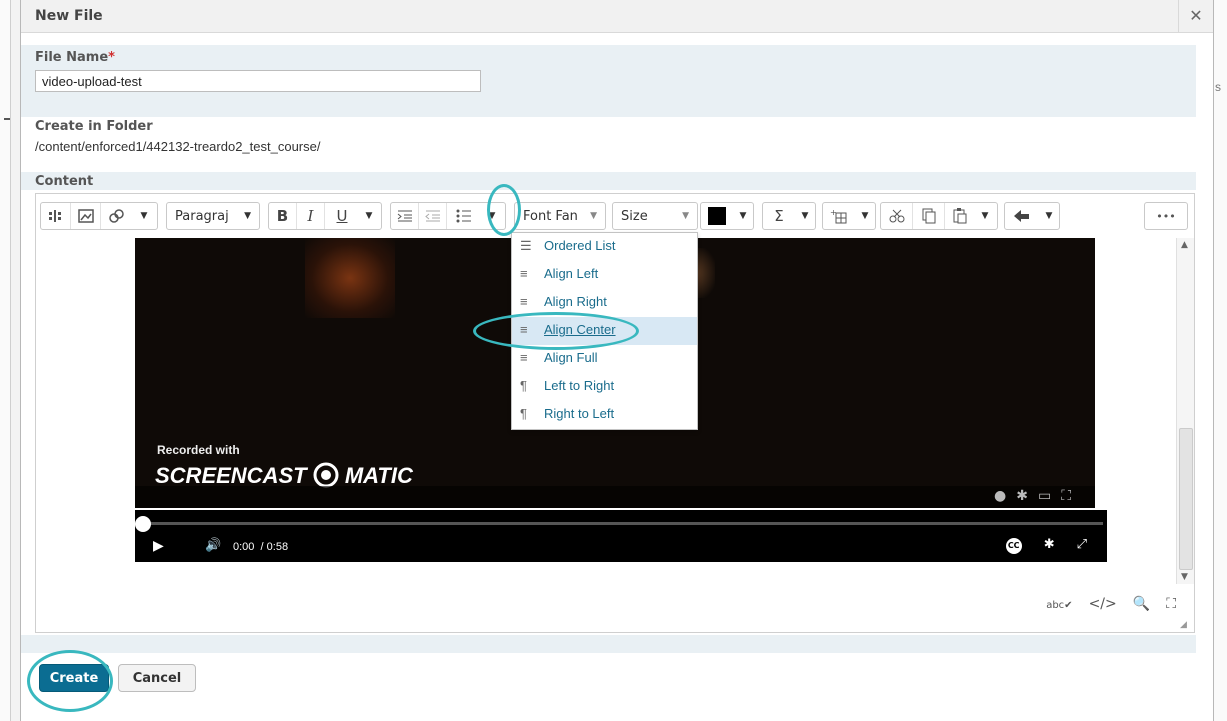 The height and width of the screenshot is (721, 1227). I want to click on undo-dropdown-button: ▼, so click(1049, 216).